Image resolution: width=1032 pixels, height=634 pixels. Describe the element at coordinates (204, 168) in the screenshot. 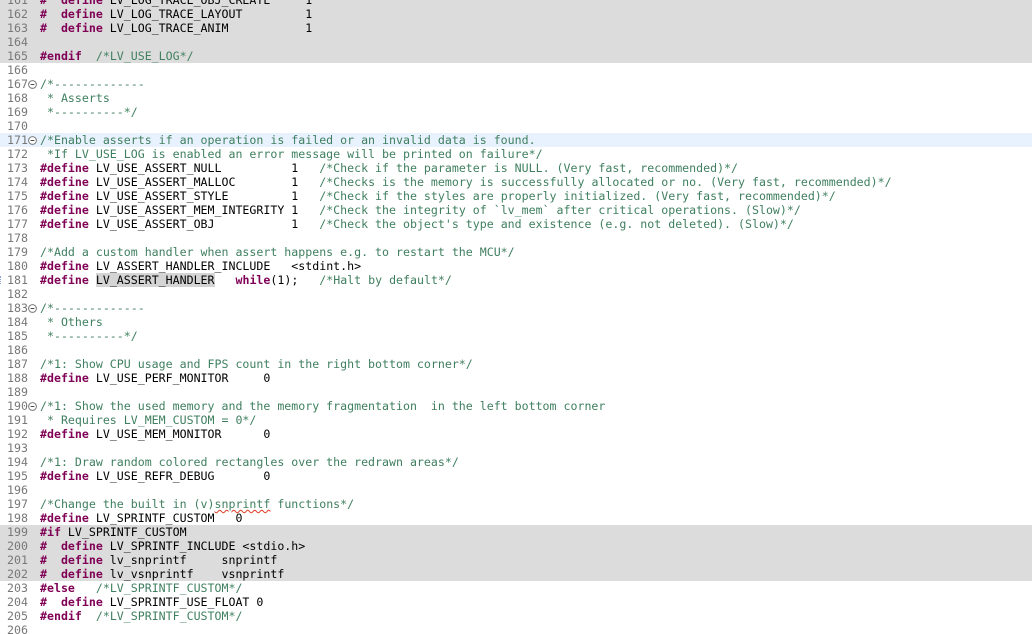

I see `code-token: LV_USE_ASSERT_NULL 1` at that location.